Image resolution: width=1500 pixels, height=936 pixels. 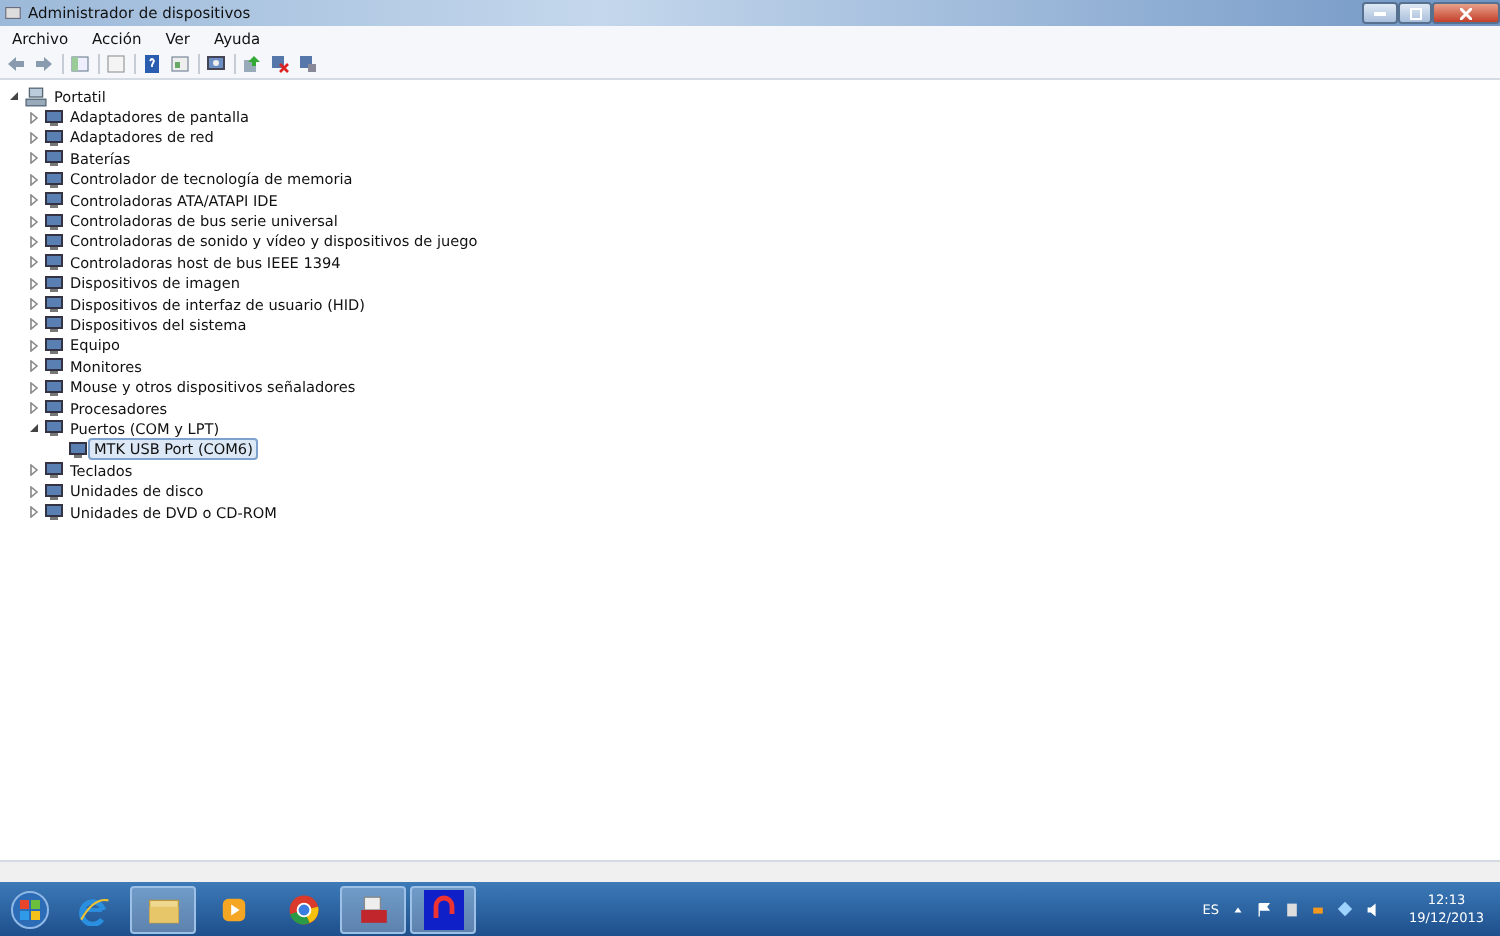 I want to click on close-icon, so click(x=1466, y=13).